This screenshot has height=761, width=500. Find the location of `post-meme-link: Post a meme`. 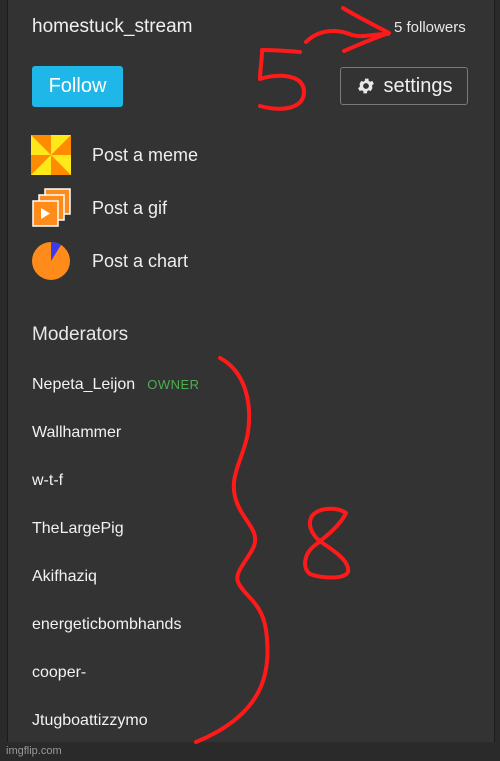

post-meme-link: Post a meme is located at coordinates (114, 155).